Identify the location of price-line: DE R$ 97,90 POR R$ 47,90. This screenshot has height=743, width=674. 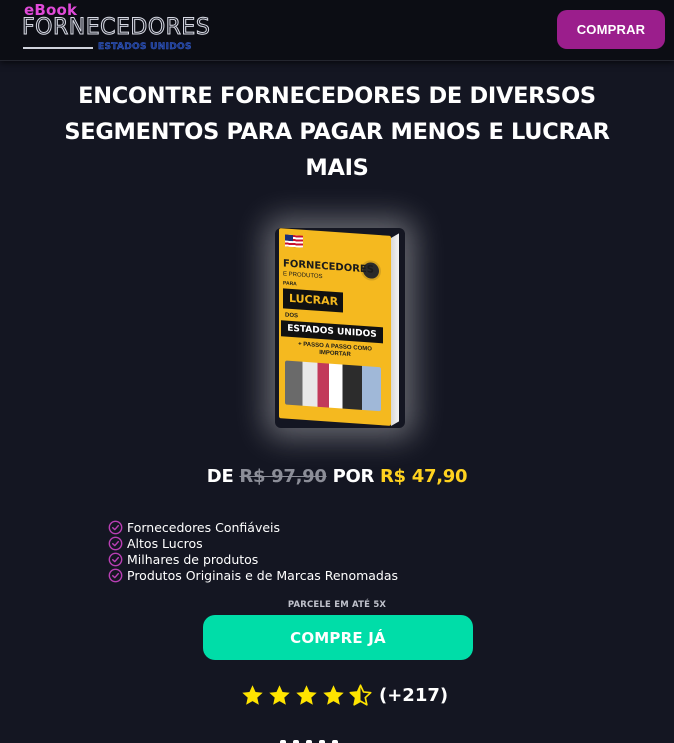
(337, 476).